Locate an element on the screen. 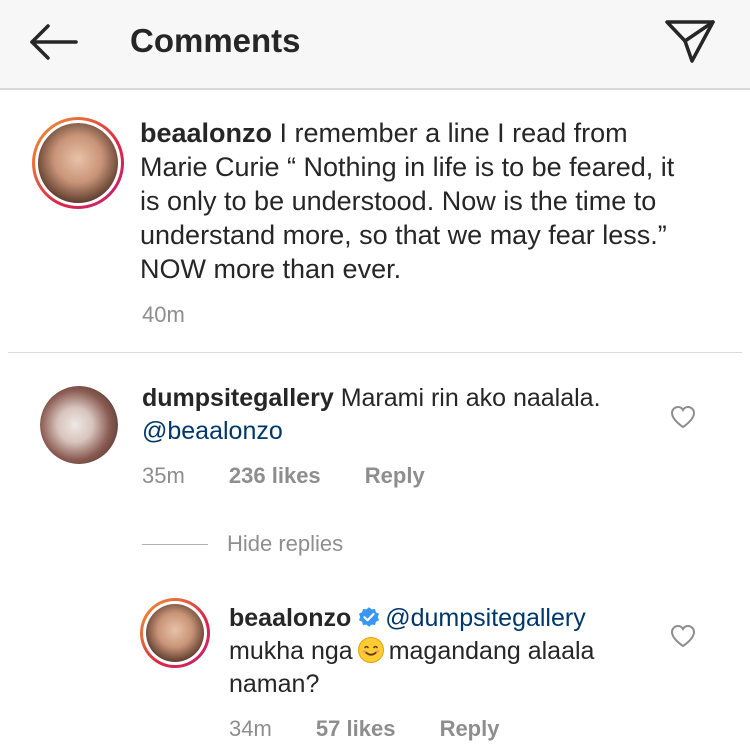 Image resolution: width=750 pixels, height=750 pixels. divider is located at coordinates (375, 352).